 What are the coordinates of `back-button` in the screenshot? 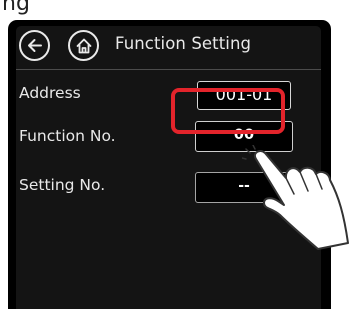 It's located at (34, 45).